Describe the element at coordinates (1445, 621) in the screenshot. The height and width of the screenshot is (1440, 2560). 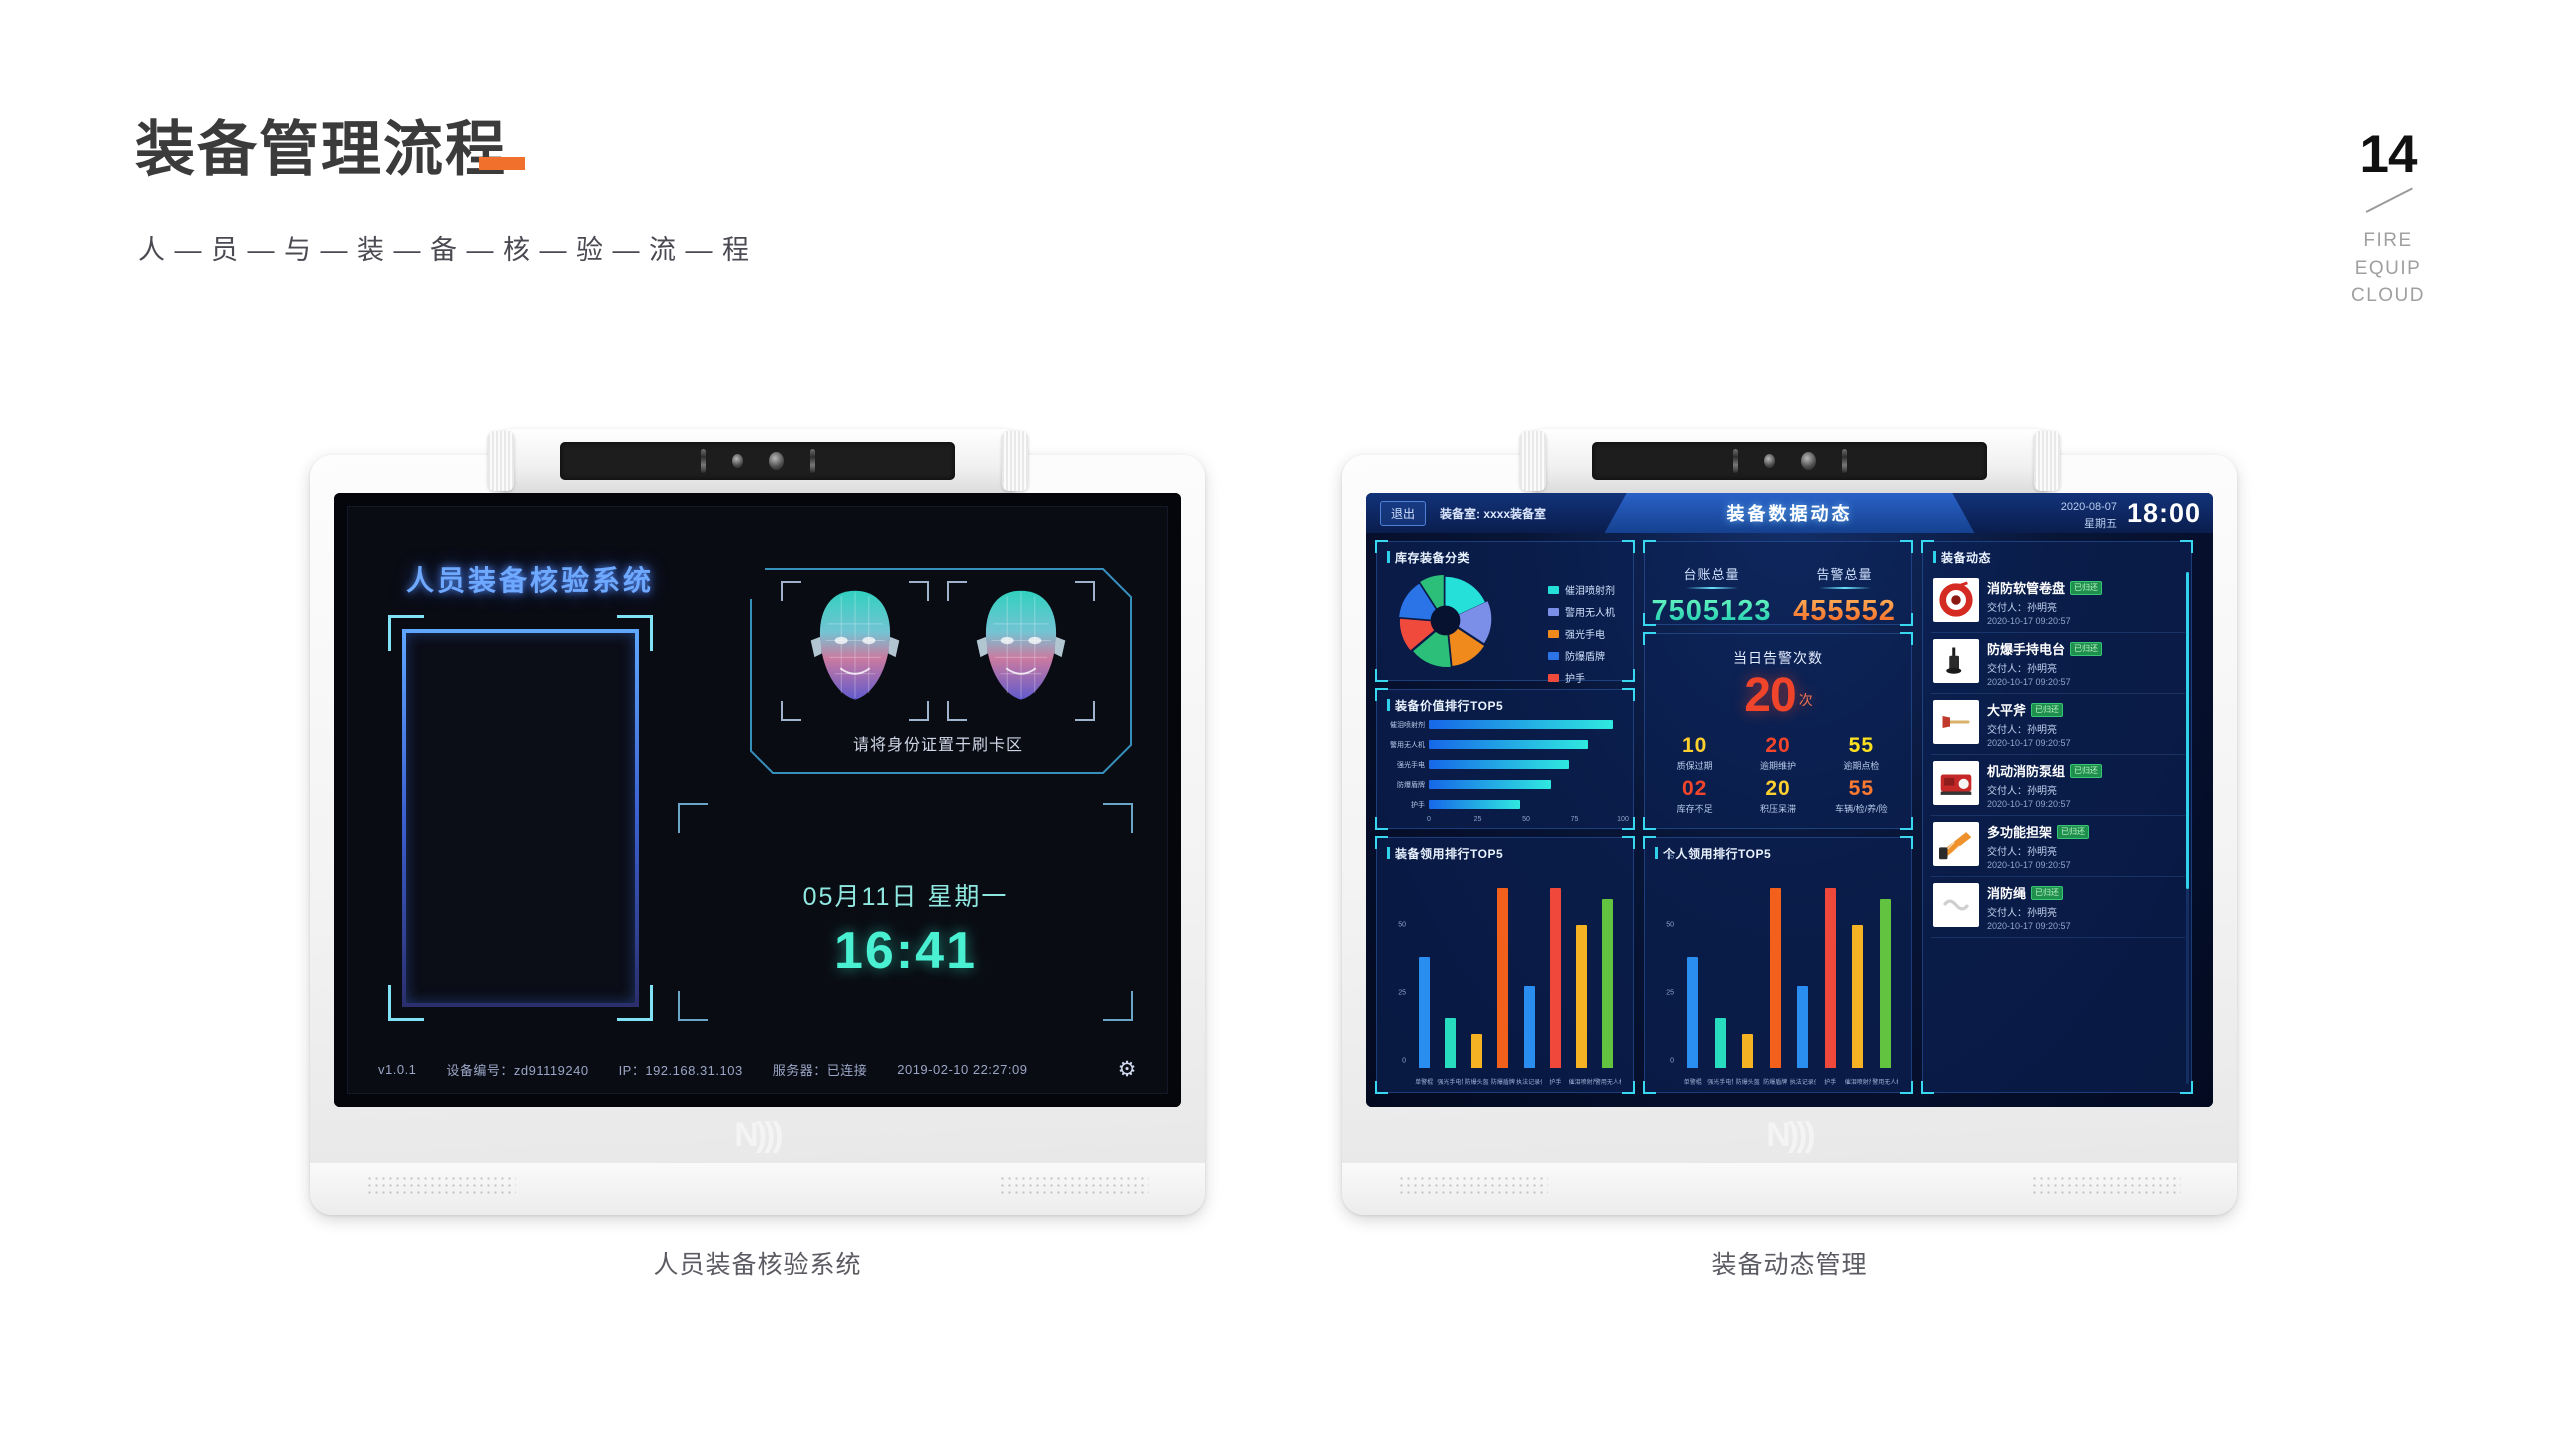
I see `pie-chart` at that location.